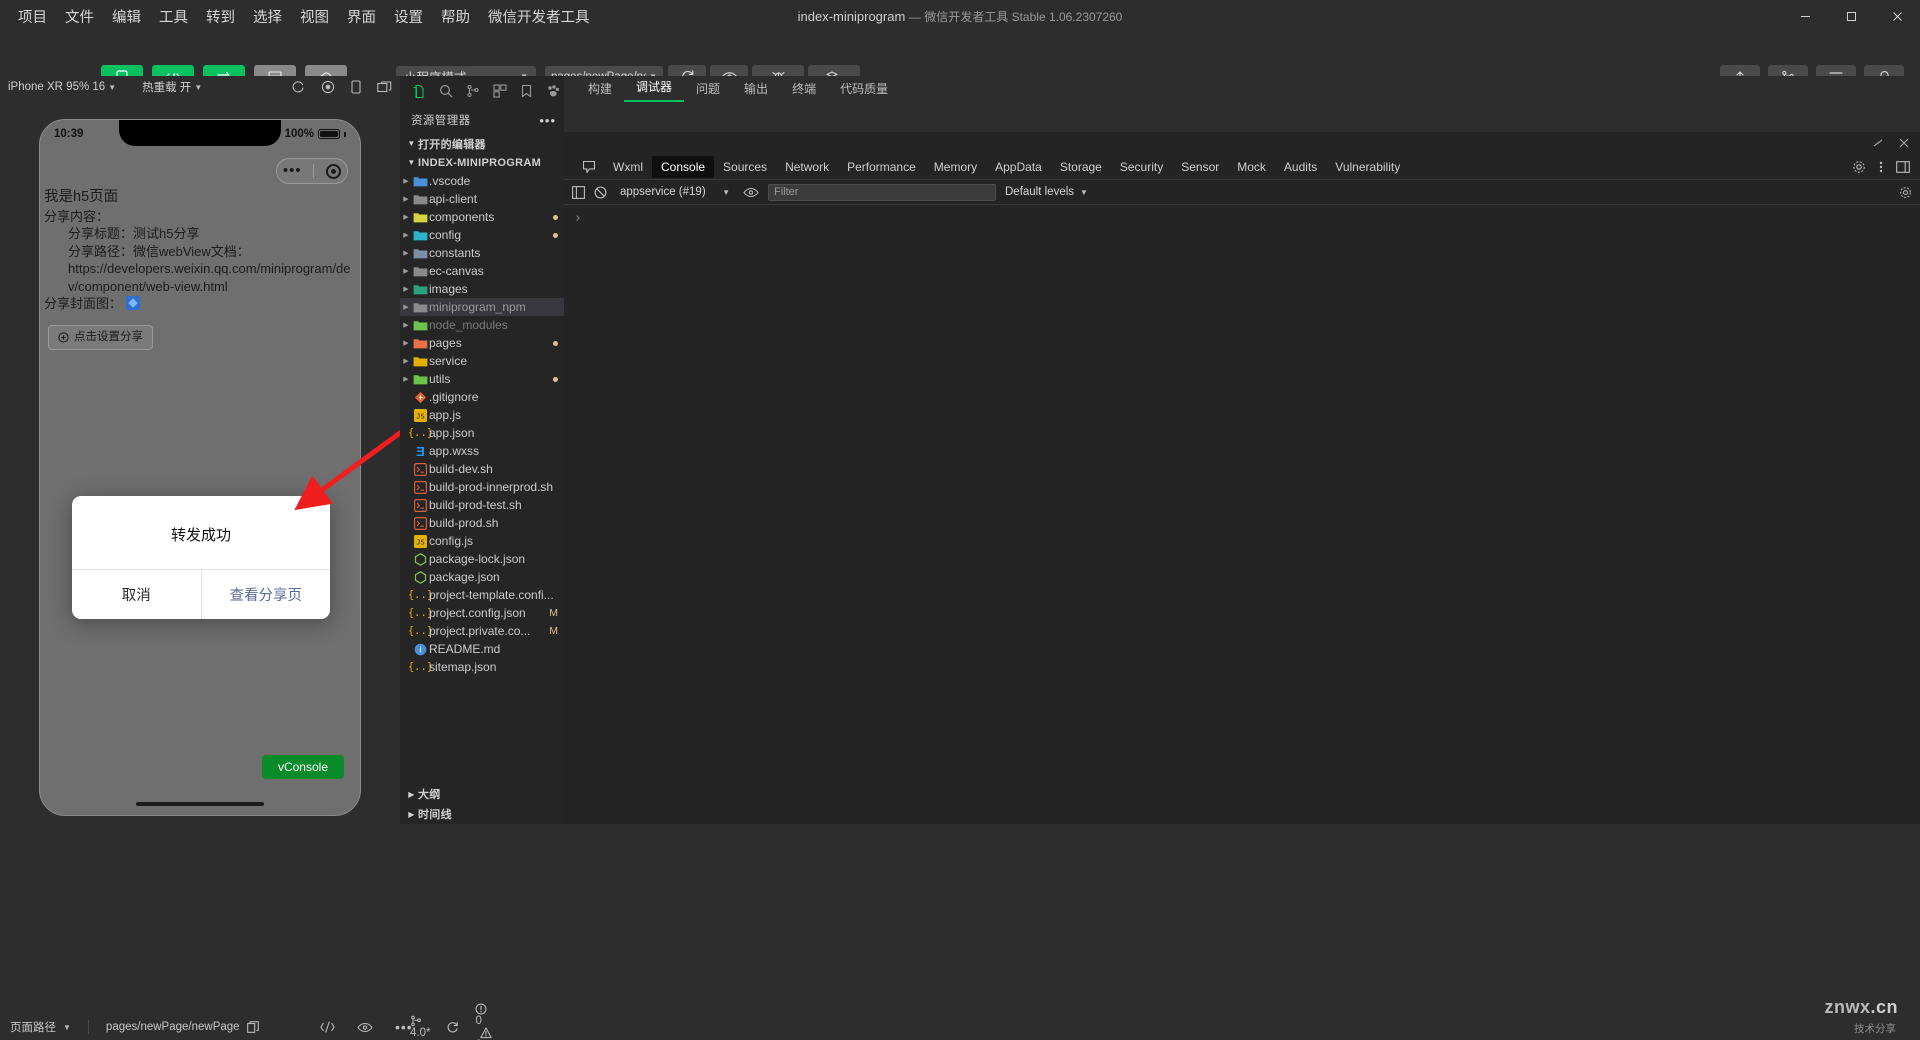  Describe the element at coordinates (1881, 167) in the screenshot. I see `kebab-icon` at that location.